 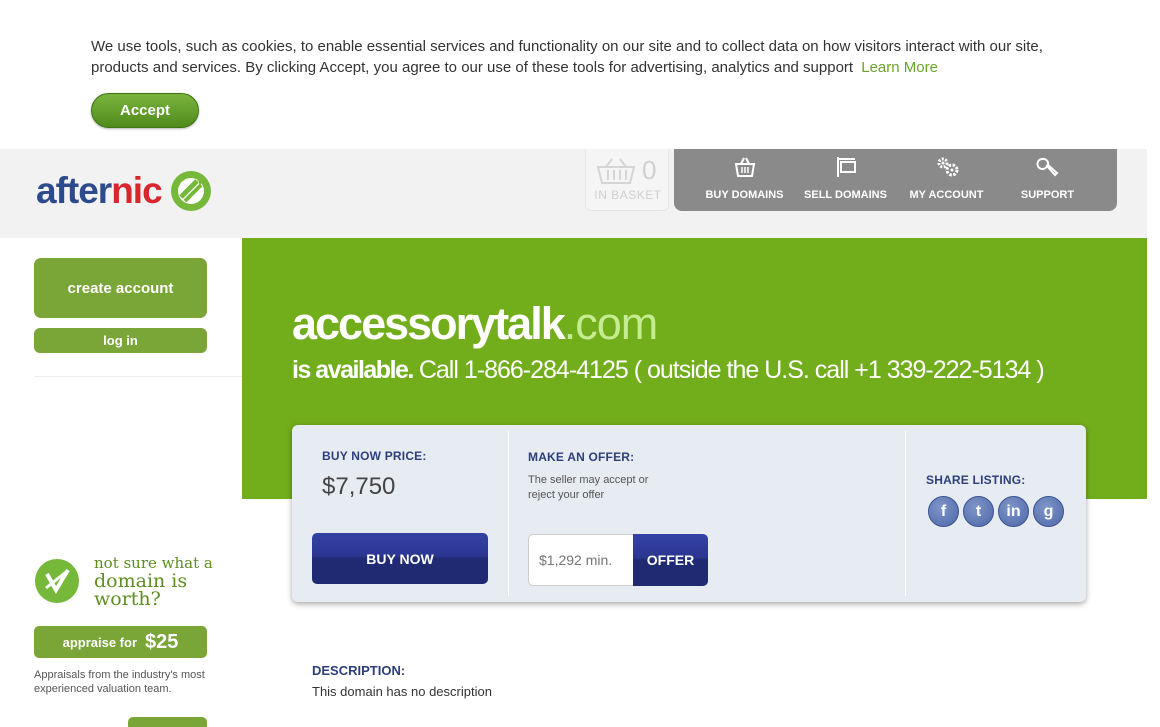 I want to click on create-account-button: create account, so click(x=120, y=288).